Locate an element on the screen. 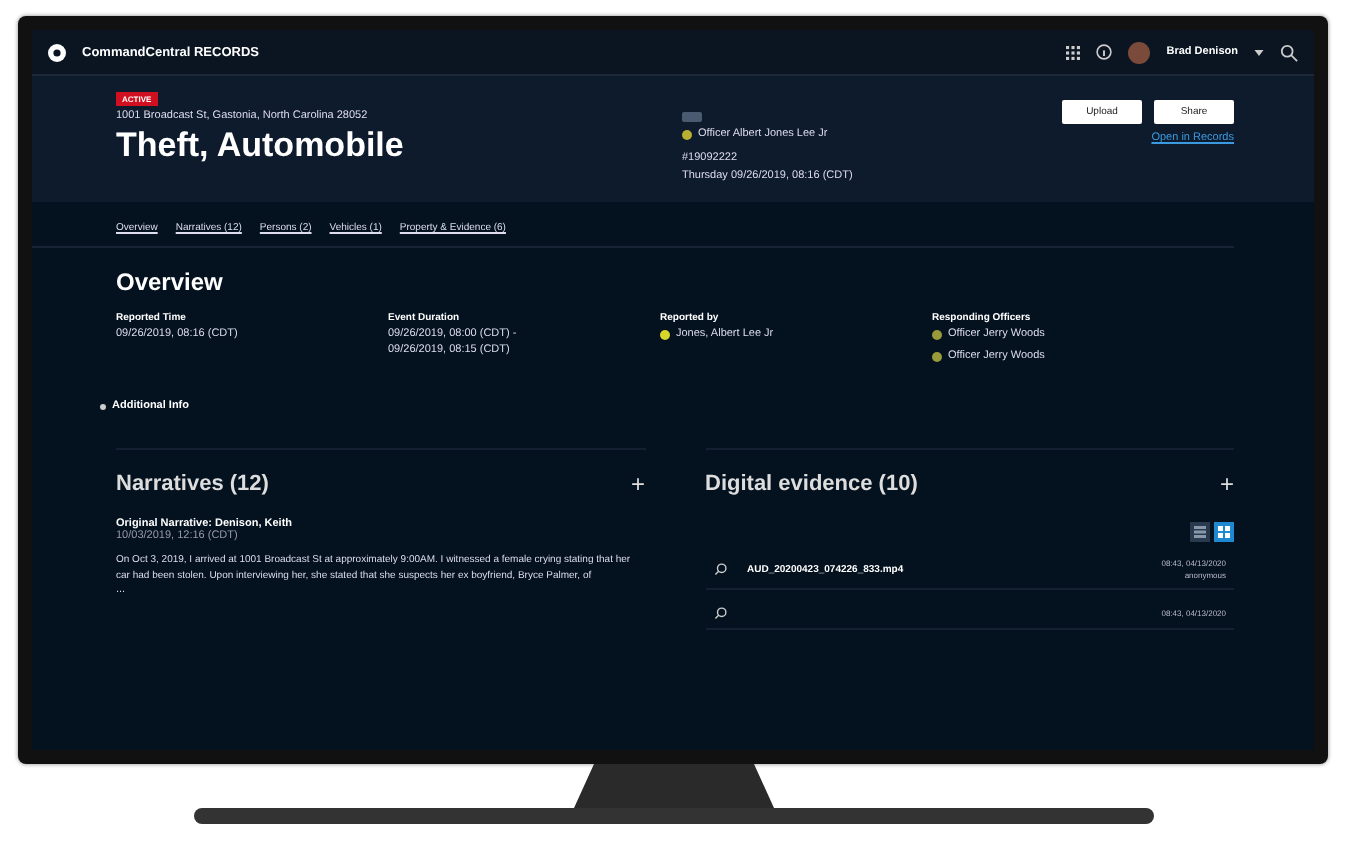  user-avatar is located at coordinates (1139, 52).